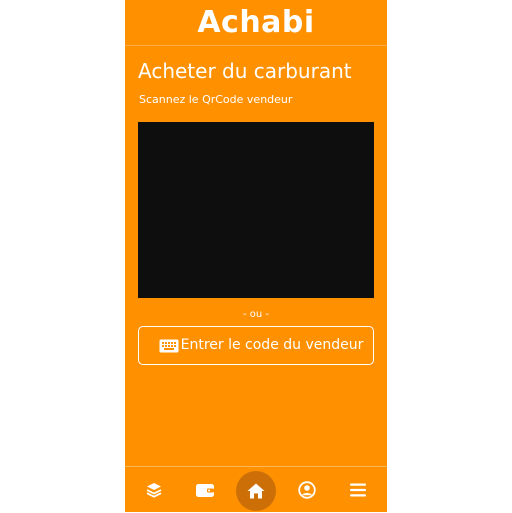 The image size is (512, 513). I want to click on app-header: Achabi, so click(256, 23).